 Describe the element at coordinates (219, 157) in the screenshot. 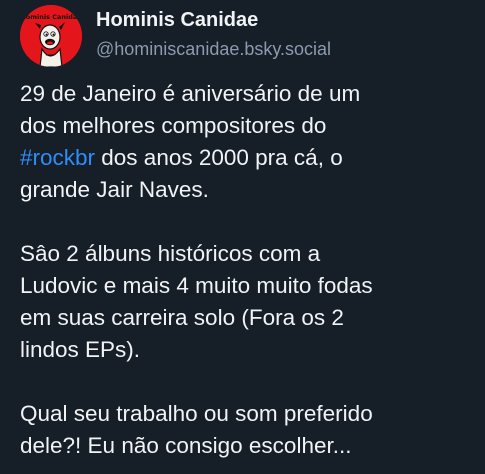

I see `post-line-rest: dos anos 2000 pra cá, o` at that location.